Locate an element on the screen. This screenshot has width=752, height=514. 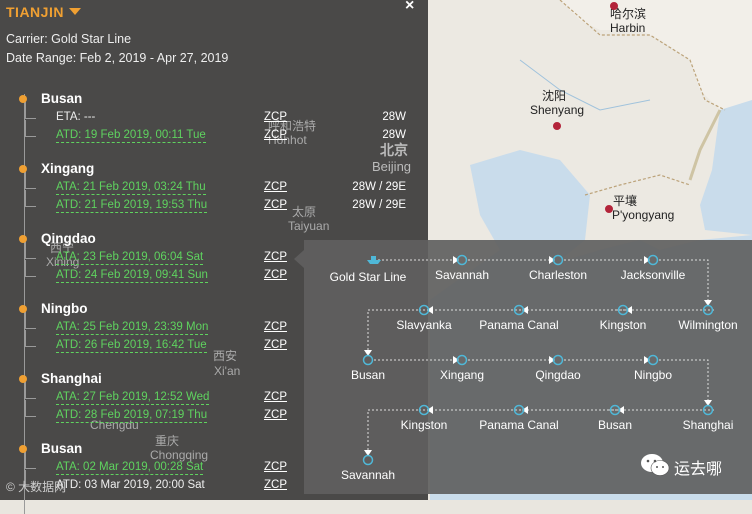
port-event-row: ETA: --- ZCP 28W is located at coordinates (217, 115).